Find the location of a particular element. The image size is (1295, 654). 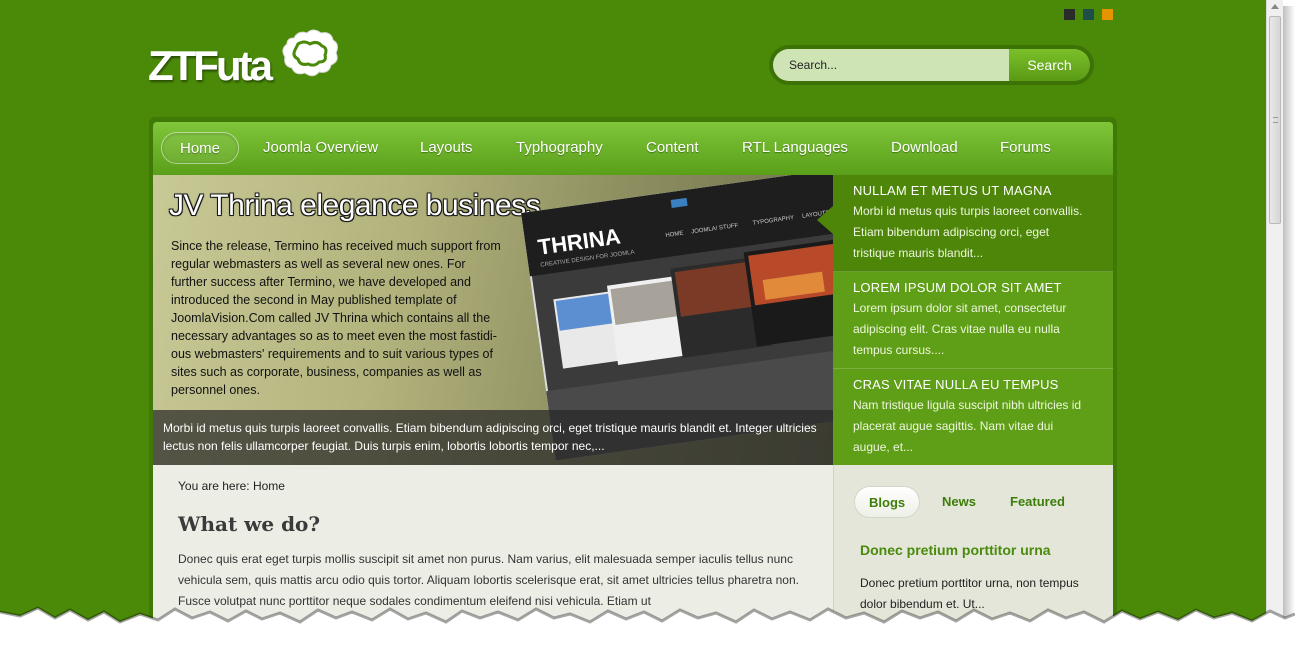

nav-item-joomla-overview: Joomla Overview is located at coordinates (320, 148).